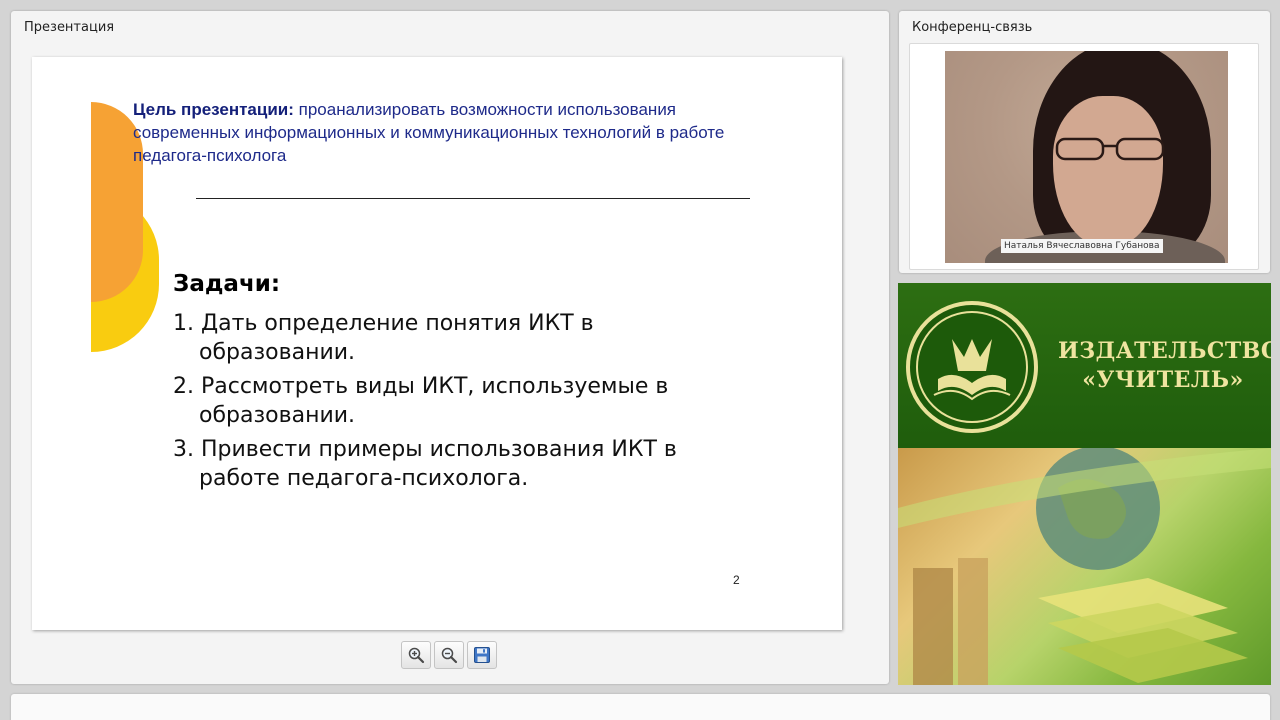 The width and height of the screenshot is (1280, 720). I want to click on zoom-out-icon, so click(449, 655).